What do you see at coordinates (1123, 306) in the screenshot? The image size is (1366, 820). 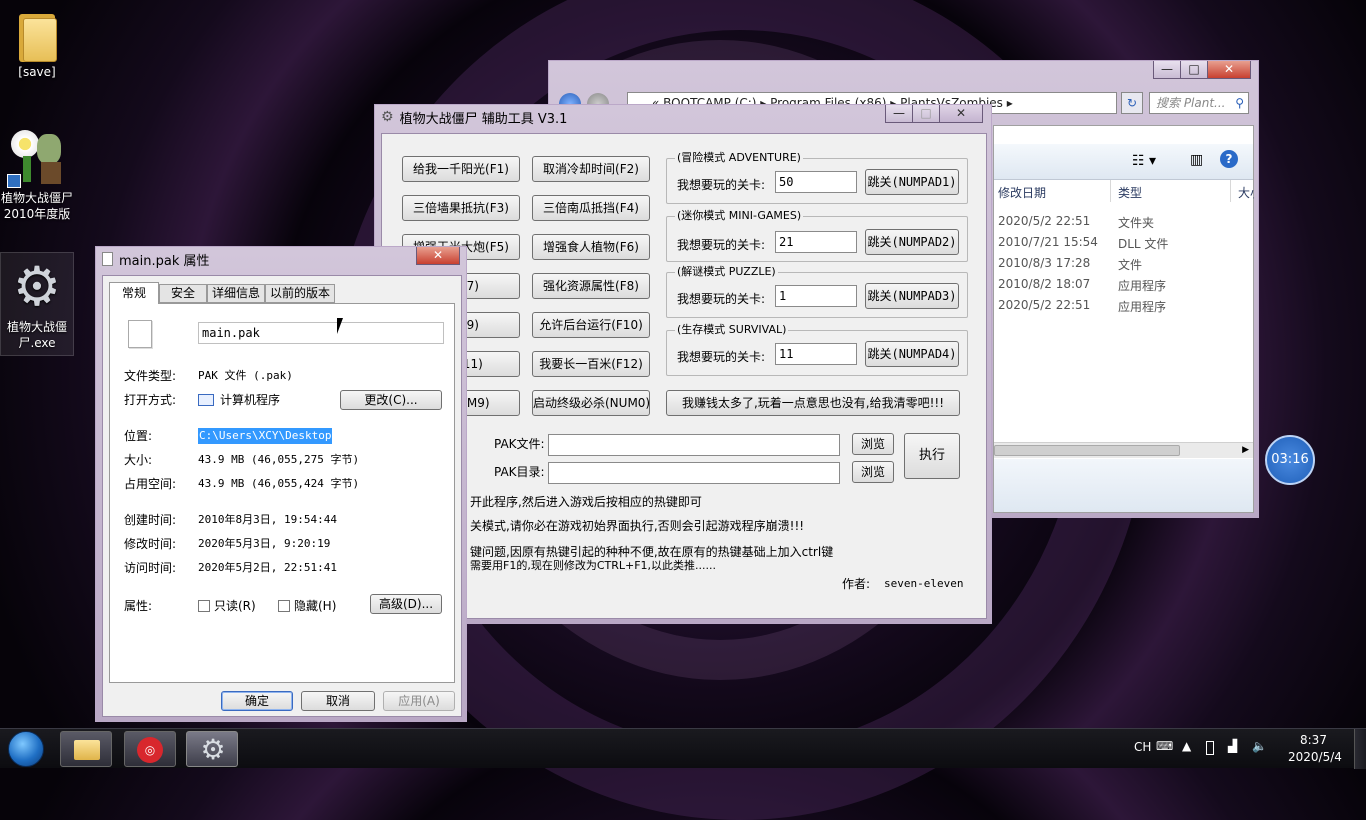 I see `table-row: 2020/5/2 22:51 应用程序` at bounding box center [1123, 306].